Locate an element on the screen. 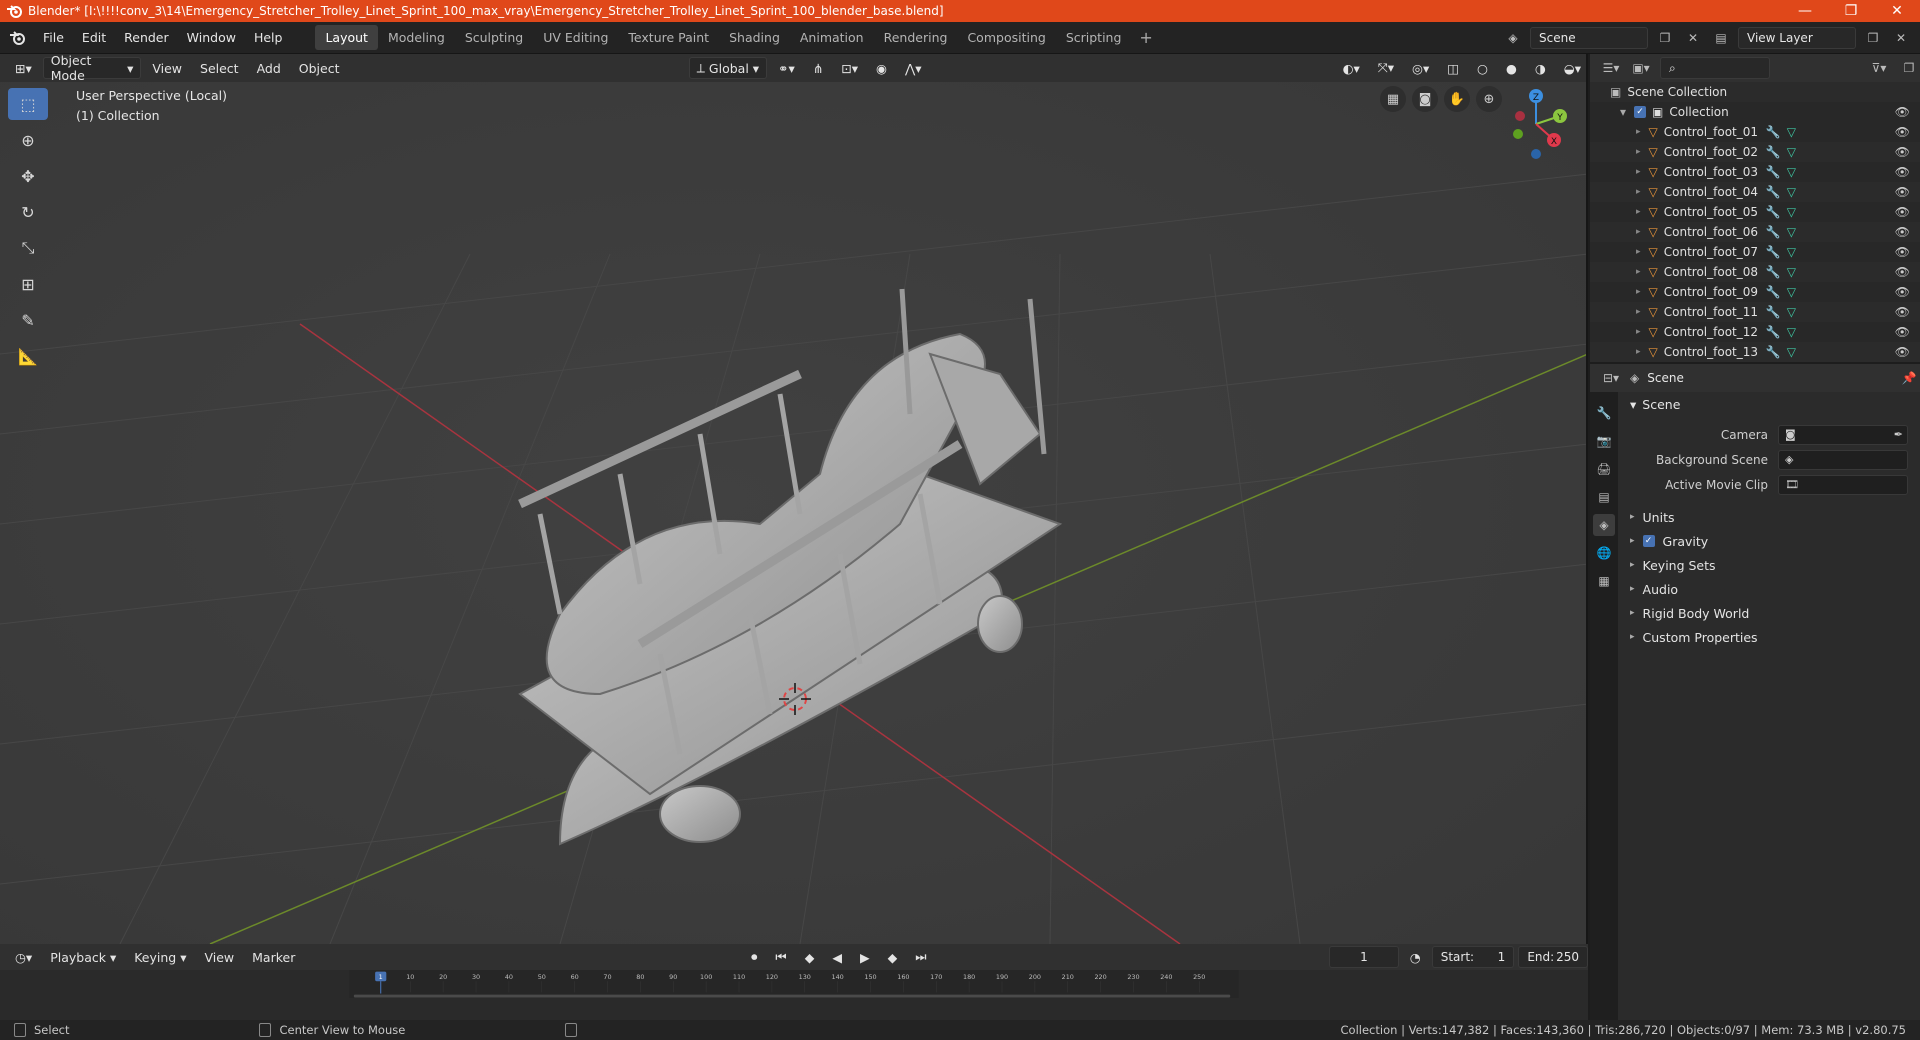  timeline-scrollbar is located at coordinates (792, 996).